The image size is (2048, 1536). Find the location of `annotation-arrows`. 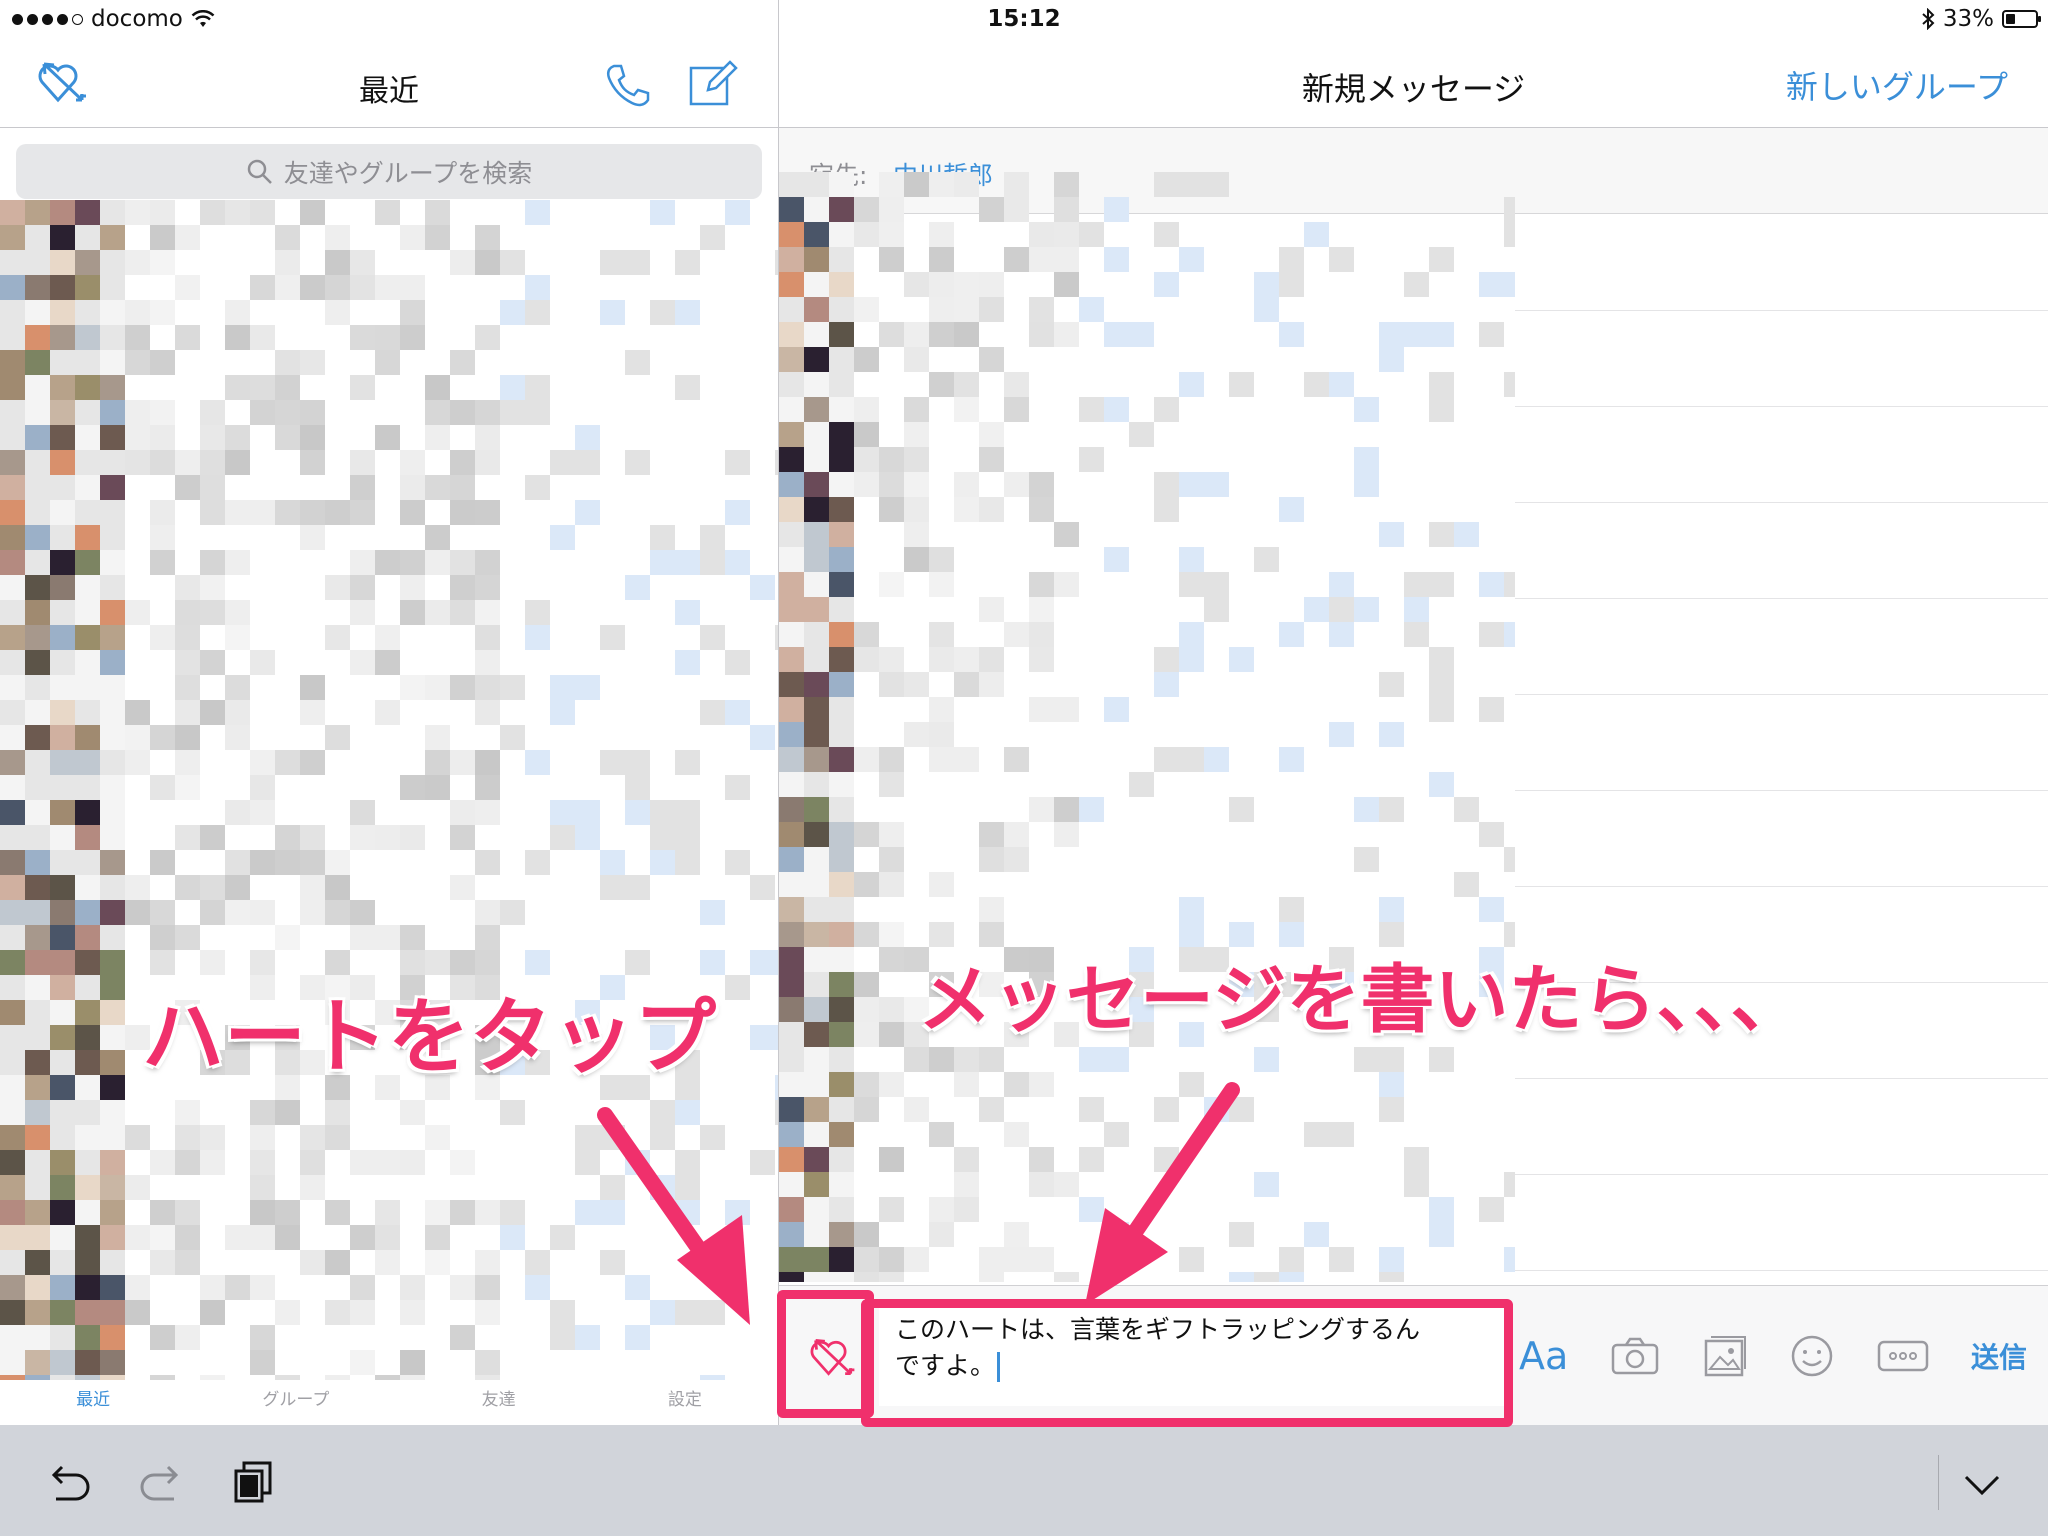

annotation-arrows is located at coordinates (918, 1203).